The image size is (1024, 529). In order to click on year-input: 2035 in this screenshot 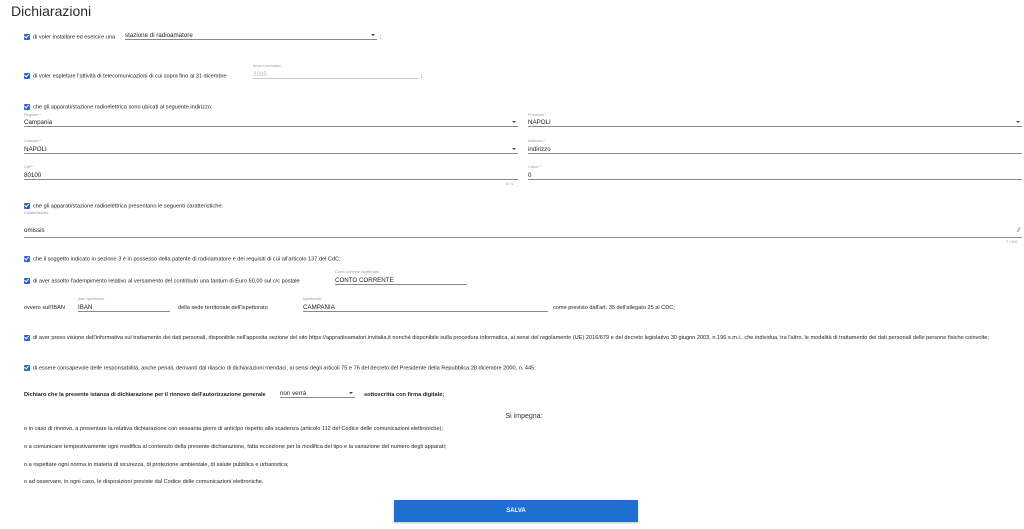, I will do `click(335, 74)`.